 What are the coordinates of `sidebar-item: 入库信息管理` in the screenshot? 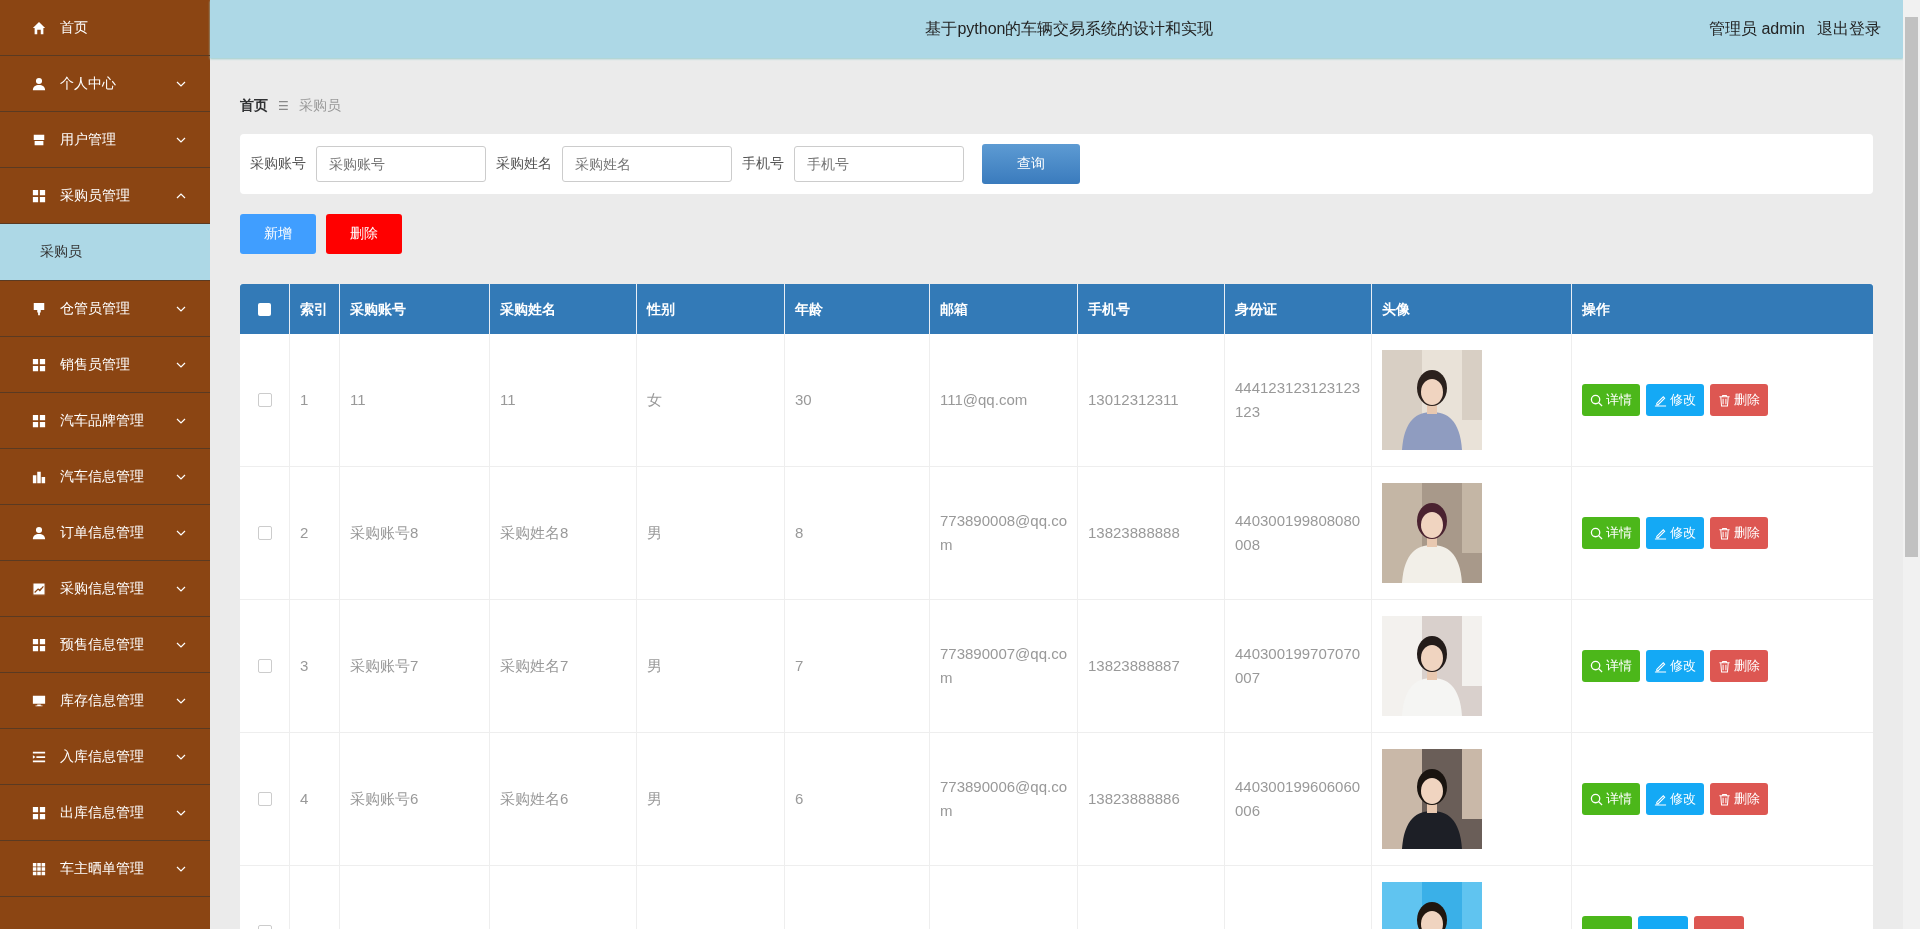 It's located at (105, 757).